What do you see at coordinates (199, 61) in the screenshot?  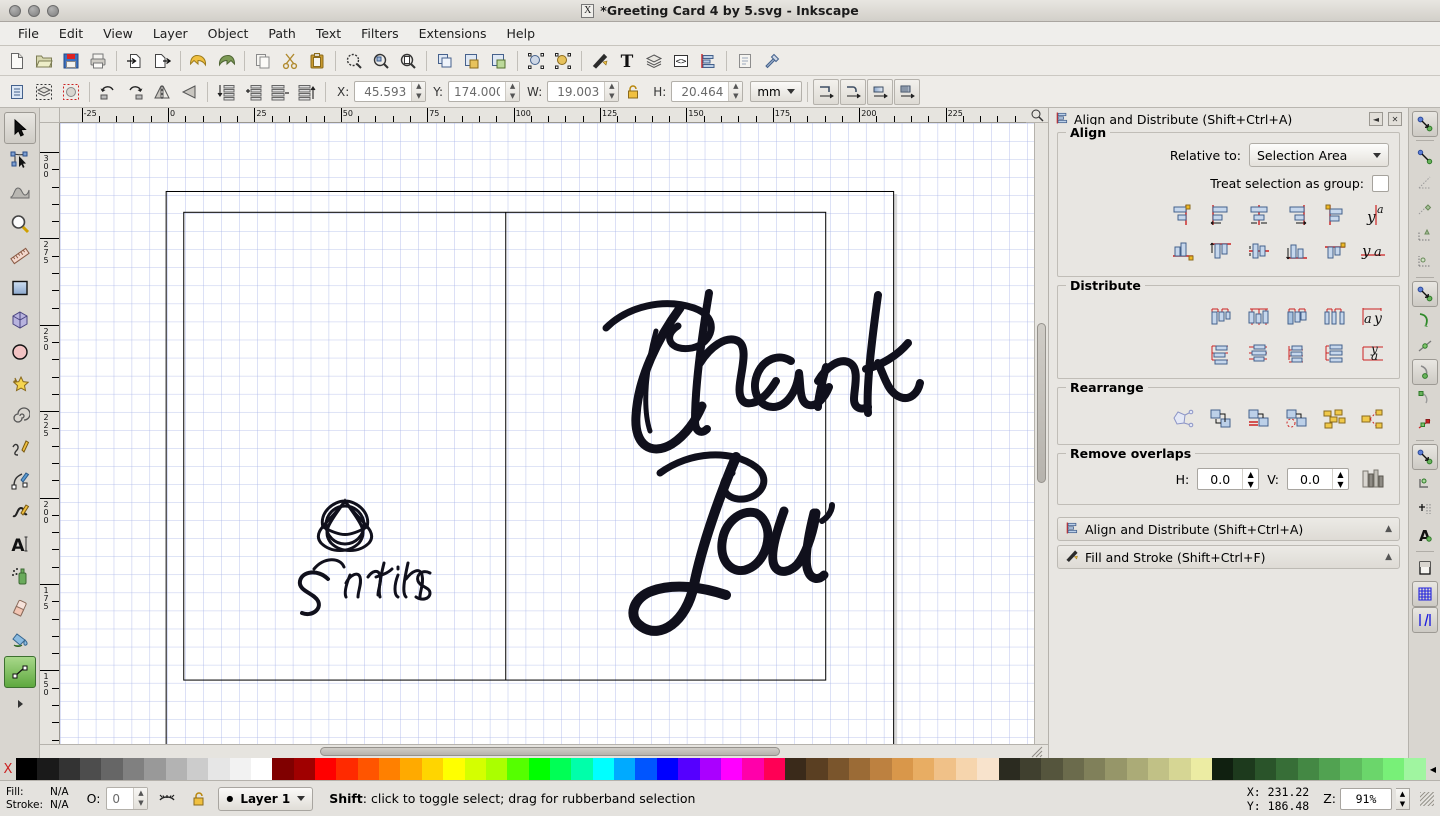 I see `undo-icon` at bounding box center [199, 61].